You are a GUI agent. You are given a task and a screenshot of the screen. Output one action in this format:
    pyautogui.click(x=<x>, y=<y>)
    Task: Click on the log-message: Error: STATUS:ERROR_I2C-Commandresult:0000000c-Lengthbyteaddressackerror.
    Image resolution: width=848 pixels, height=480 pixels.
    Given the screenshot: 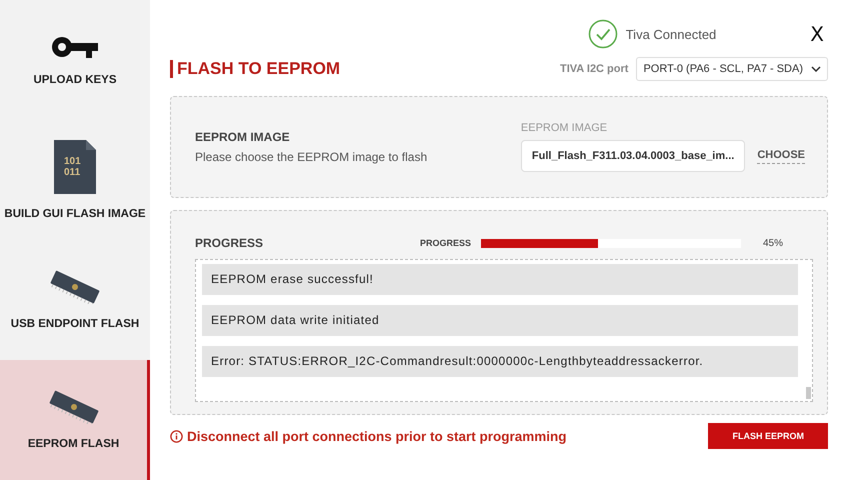 What is the action you would take?
    pyautogui.click(x=500, y=361)
    